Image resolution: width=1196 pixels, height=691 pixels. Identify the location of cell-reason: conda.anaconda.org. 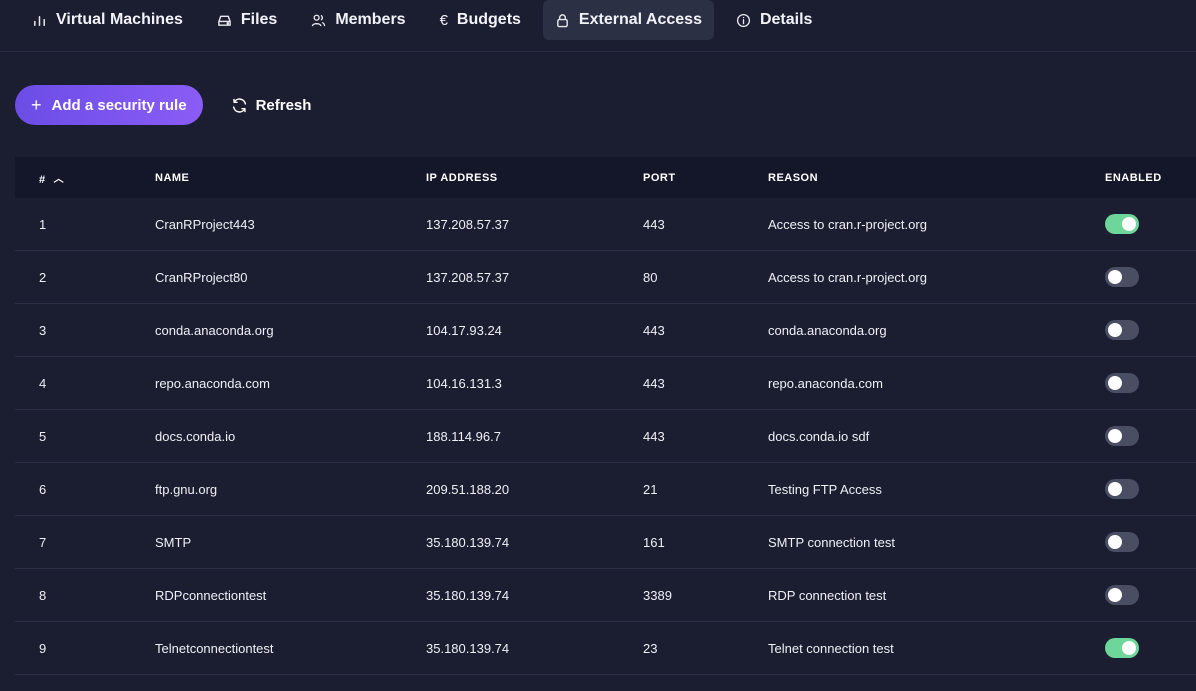
(827, 330).